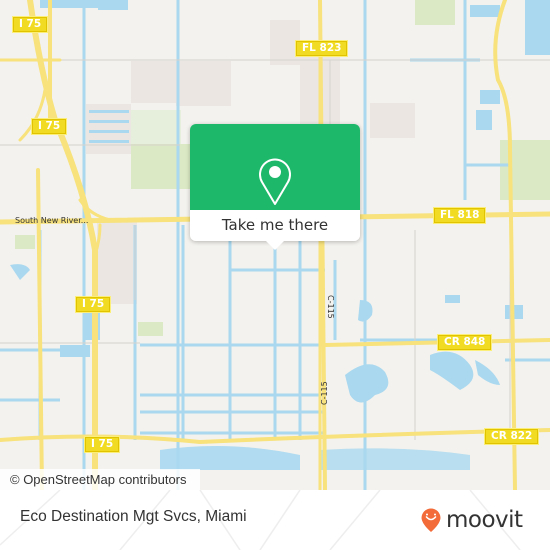 This screenshot has height=550, width=550. I want to click on moovit-wordmark: moovit, so click(484, 520).